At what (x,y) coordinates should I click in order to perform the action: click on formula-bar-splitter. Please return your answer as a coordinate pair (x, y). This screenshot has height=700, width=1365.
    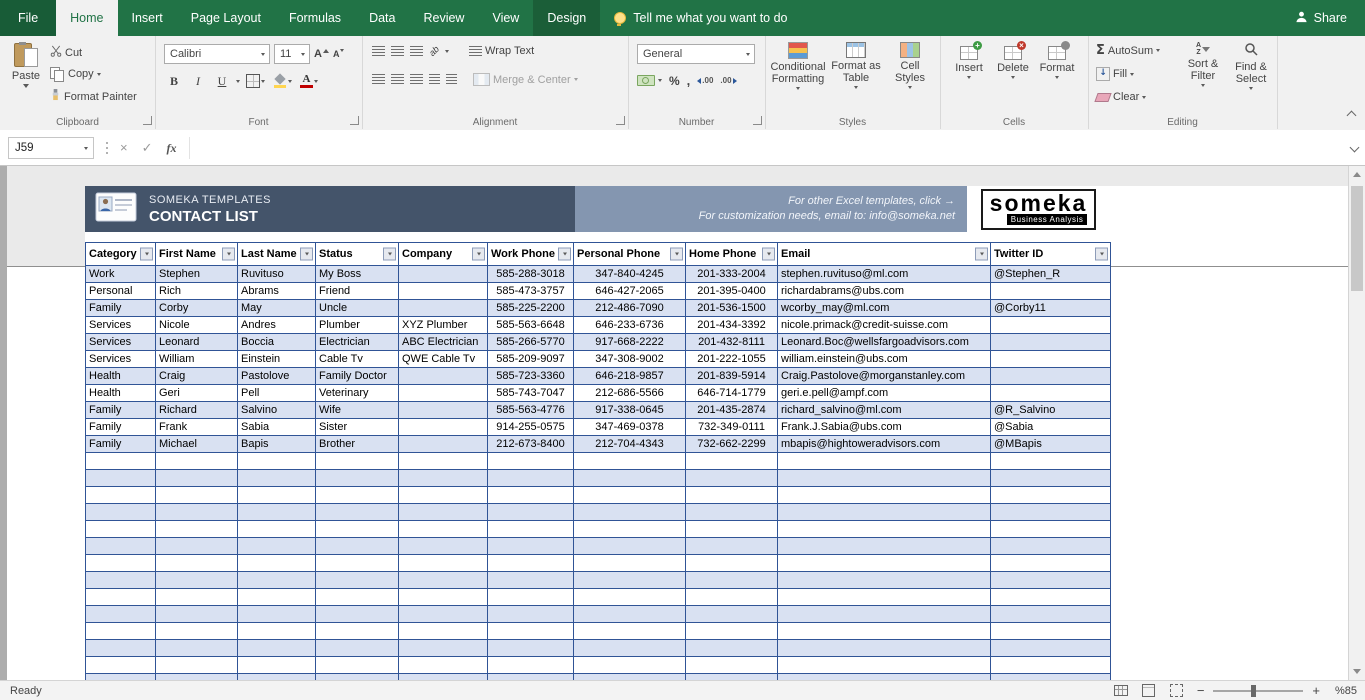
    Looking at the image, I should click on (107, 147).